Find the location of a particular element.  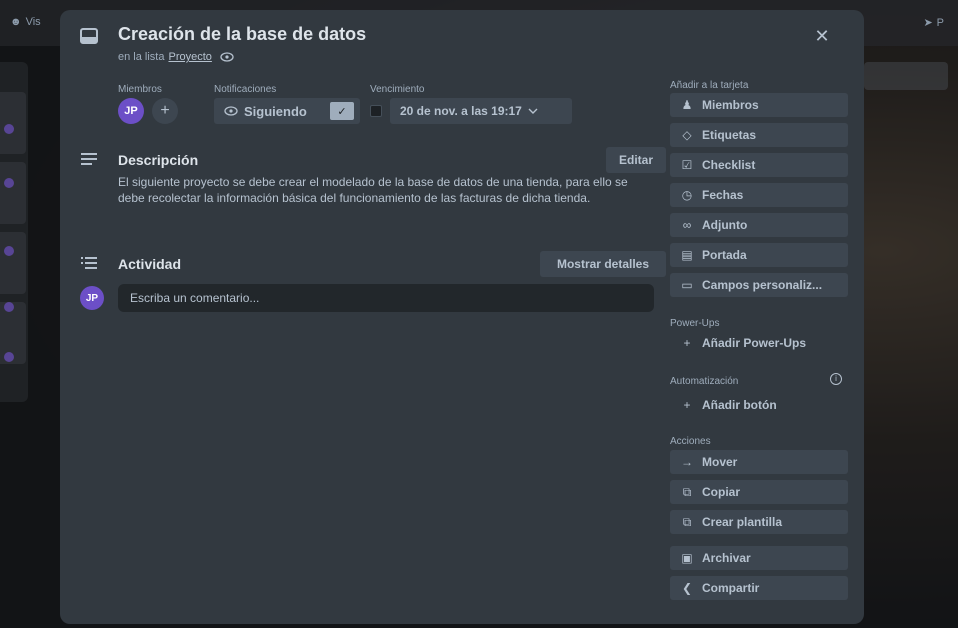

move-button-label: Mover is located at coordinates (720, 462).